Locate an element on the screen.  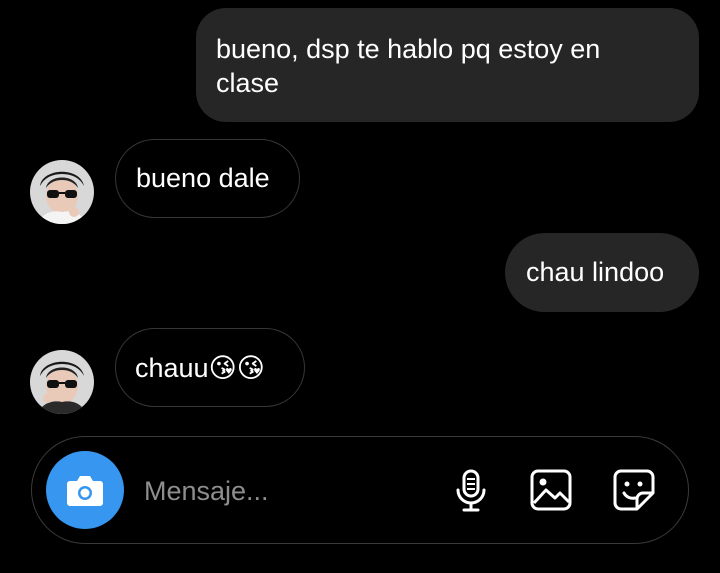
sticker-button is located at coordinates (634, 490).